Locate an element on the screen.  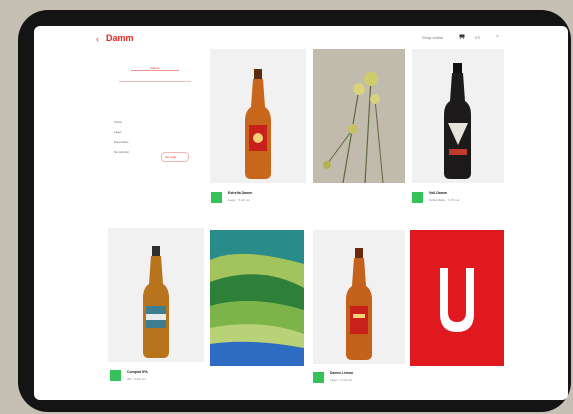
chevron-left-icon: ‹ is located at coordinates (97, 39).